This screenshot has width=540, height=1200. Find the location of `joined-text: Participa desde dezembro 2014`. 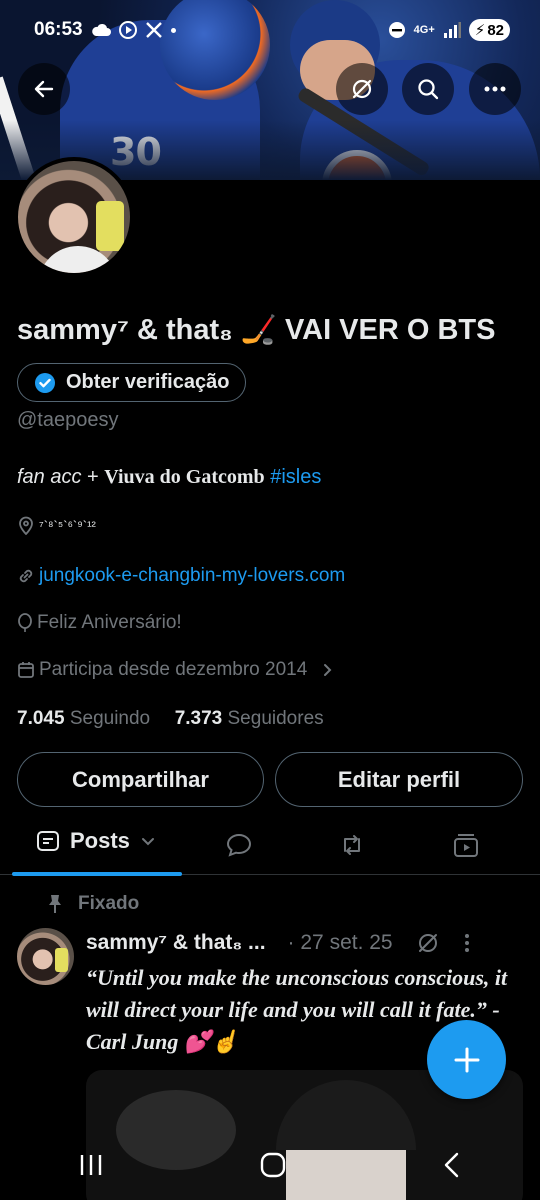

joined-text: Participa desde dezembro 2014 is located at coordinates (173, 669).